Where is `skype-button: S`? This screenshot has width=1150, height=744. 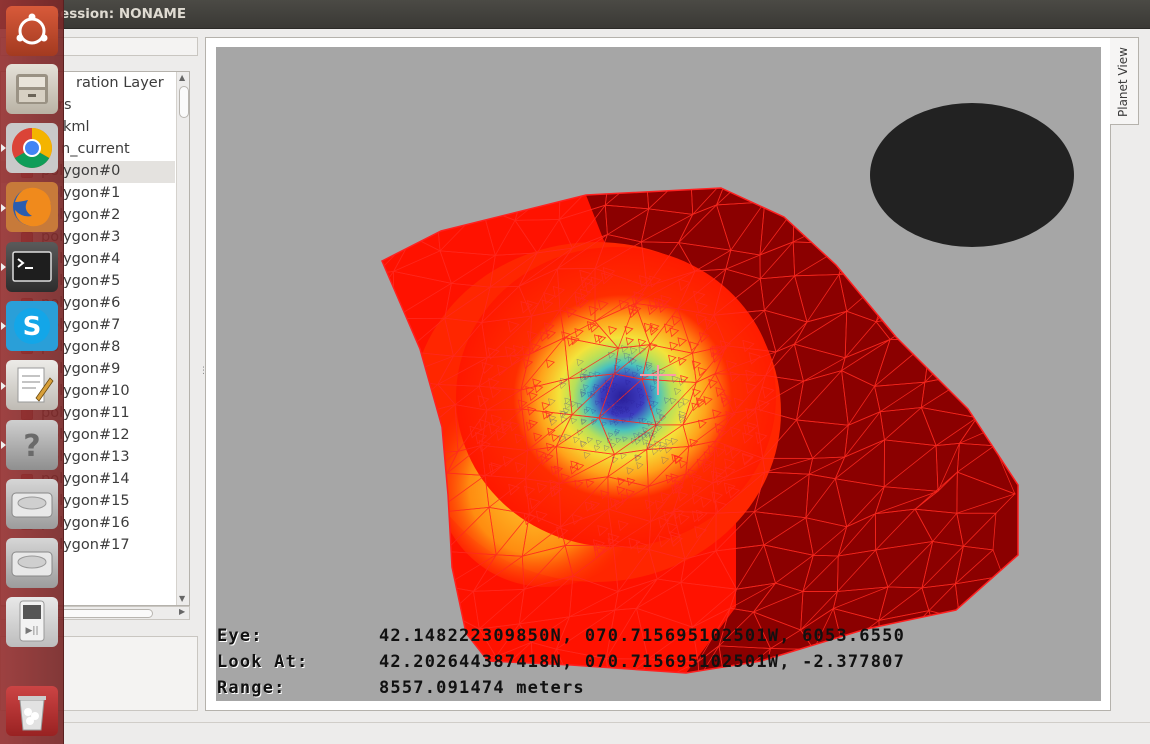
skype-button: S is located at coordinates (32, 326).